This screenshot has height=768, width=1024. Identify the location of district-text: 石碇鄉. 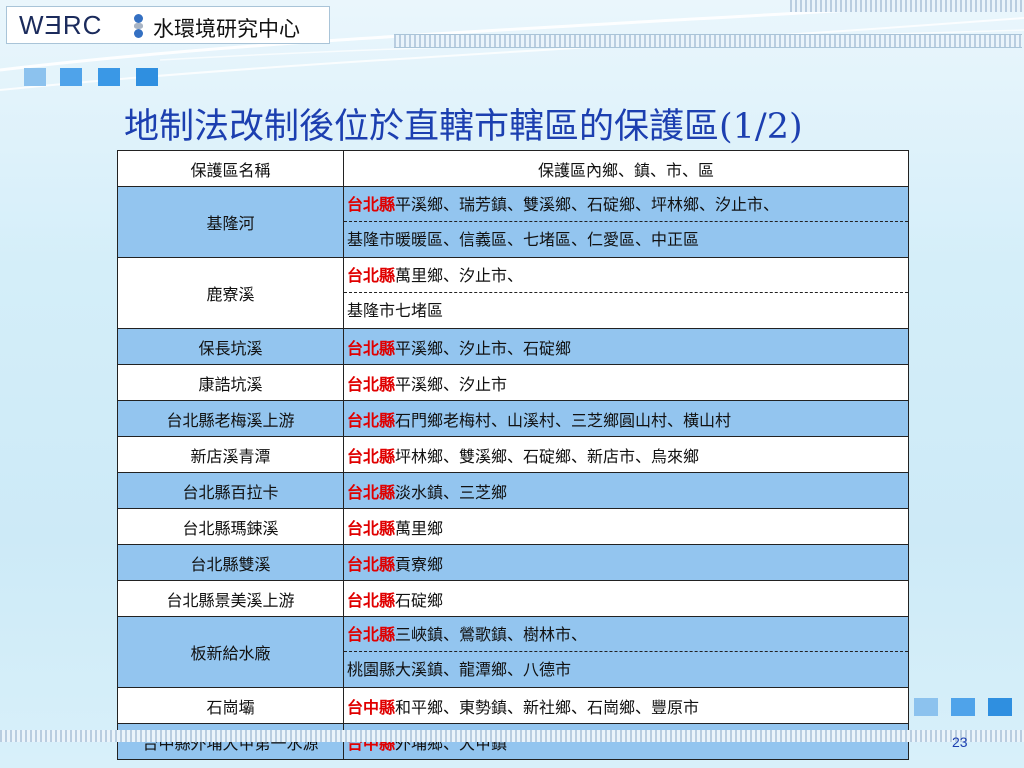
(419, 600).